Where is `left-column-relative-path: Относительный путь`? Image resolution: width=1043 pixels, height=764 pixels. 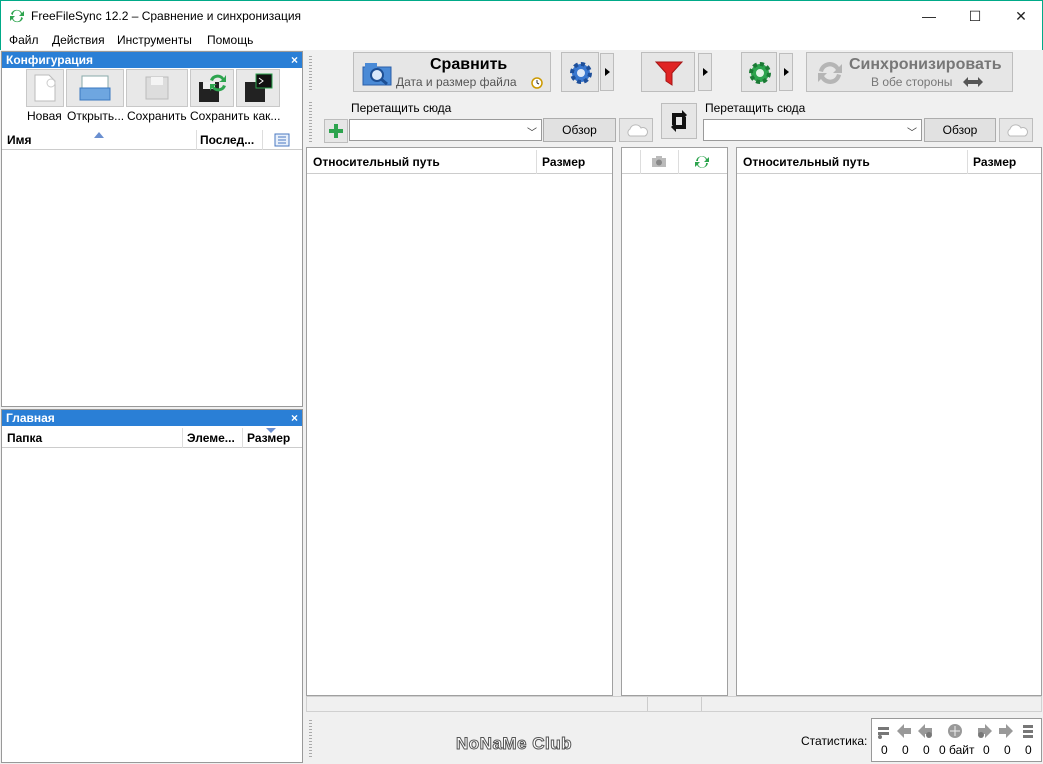 left-column-relative-path: Относительный путь is located at coordinates (376, 162).